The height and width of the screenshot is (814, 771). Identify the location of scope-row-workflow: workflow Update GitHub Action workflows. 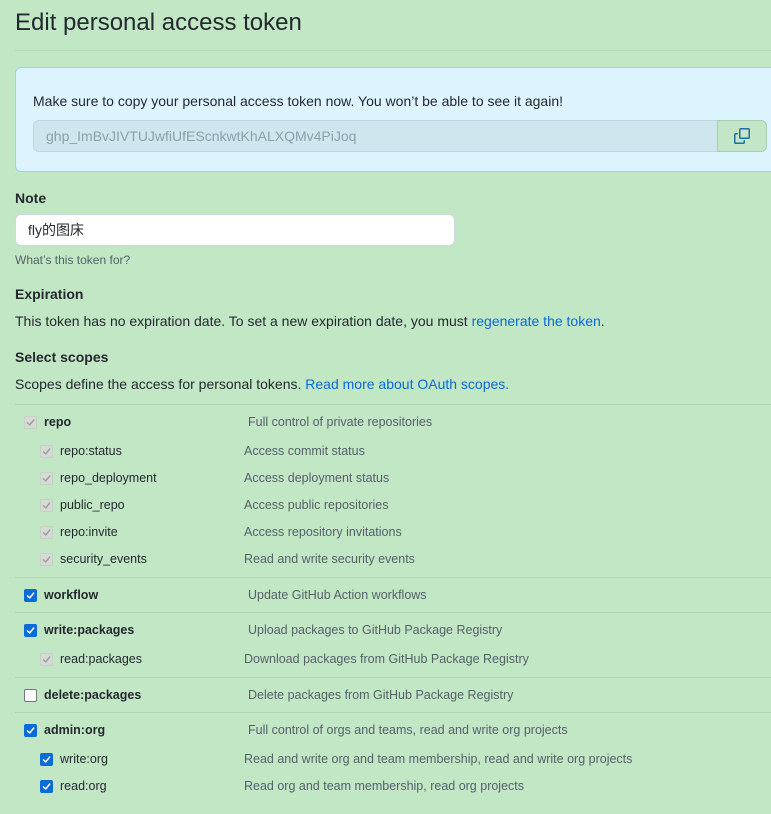
(393, 595).